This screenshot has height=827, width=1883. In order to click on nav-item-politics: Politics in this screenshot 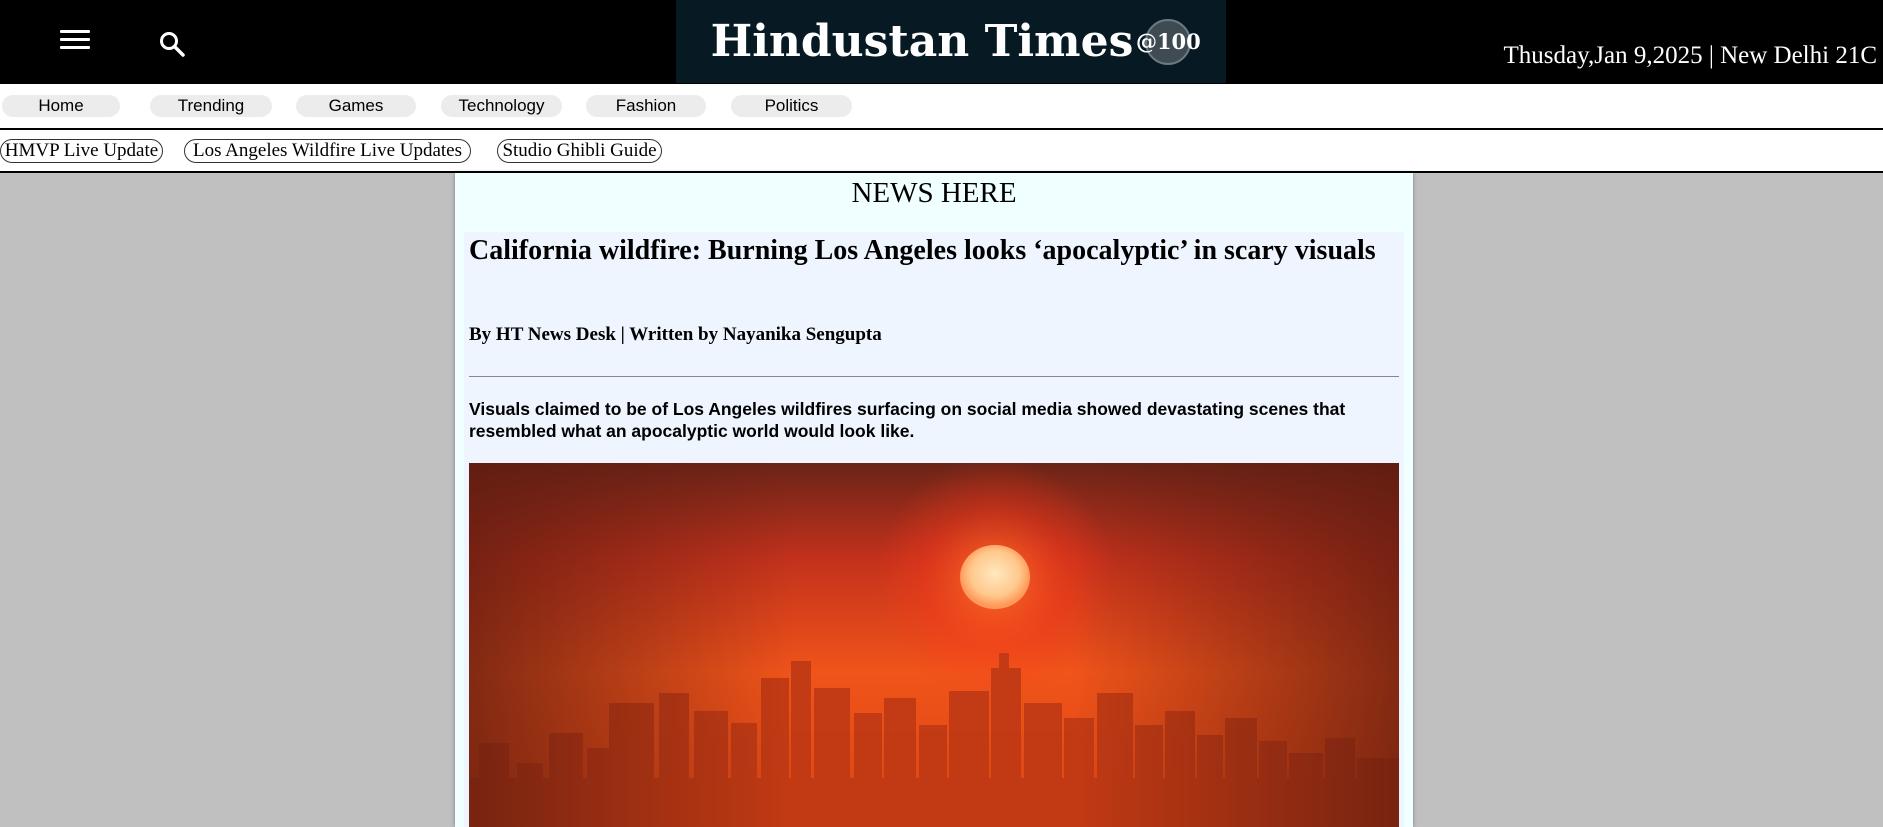, I will do `click(791, 106)`.